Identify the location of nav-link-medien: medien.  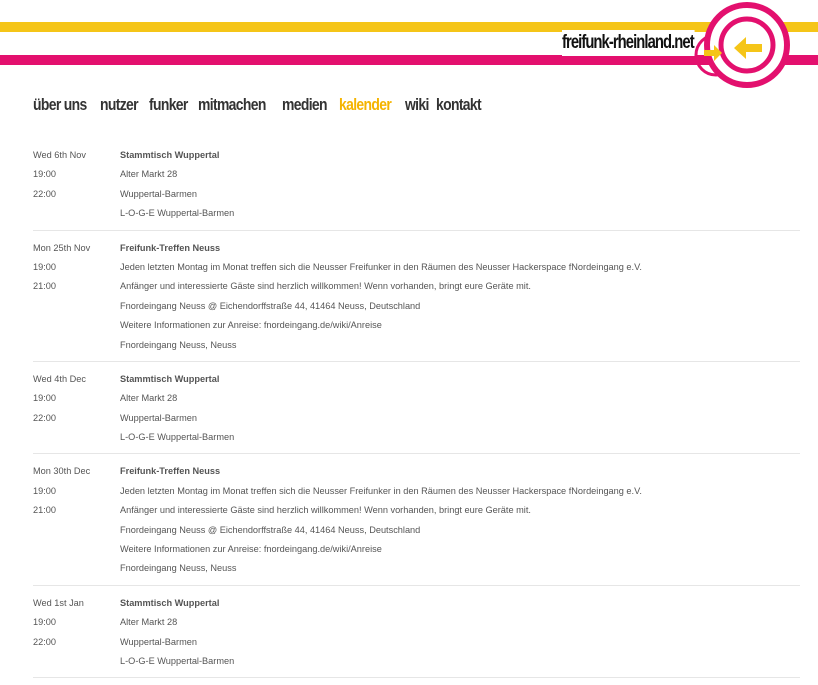
(305, 105).